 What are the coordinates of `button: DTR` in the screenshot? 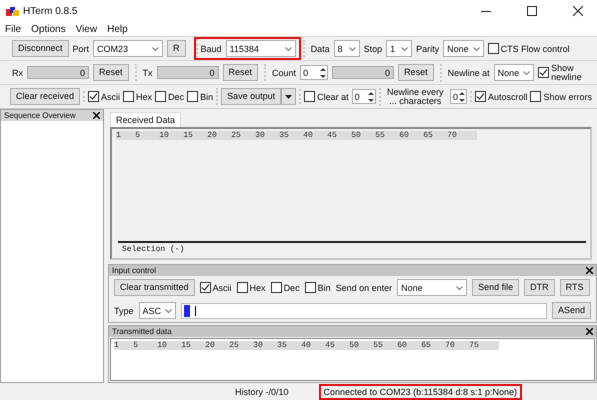 It's located at (539, 287).